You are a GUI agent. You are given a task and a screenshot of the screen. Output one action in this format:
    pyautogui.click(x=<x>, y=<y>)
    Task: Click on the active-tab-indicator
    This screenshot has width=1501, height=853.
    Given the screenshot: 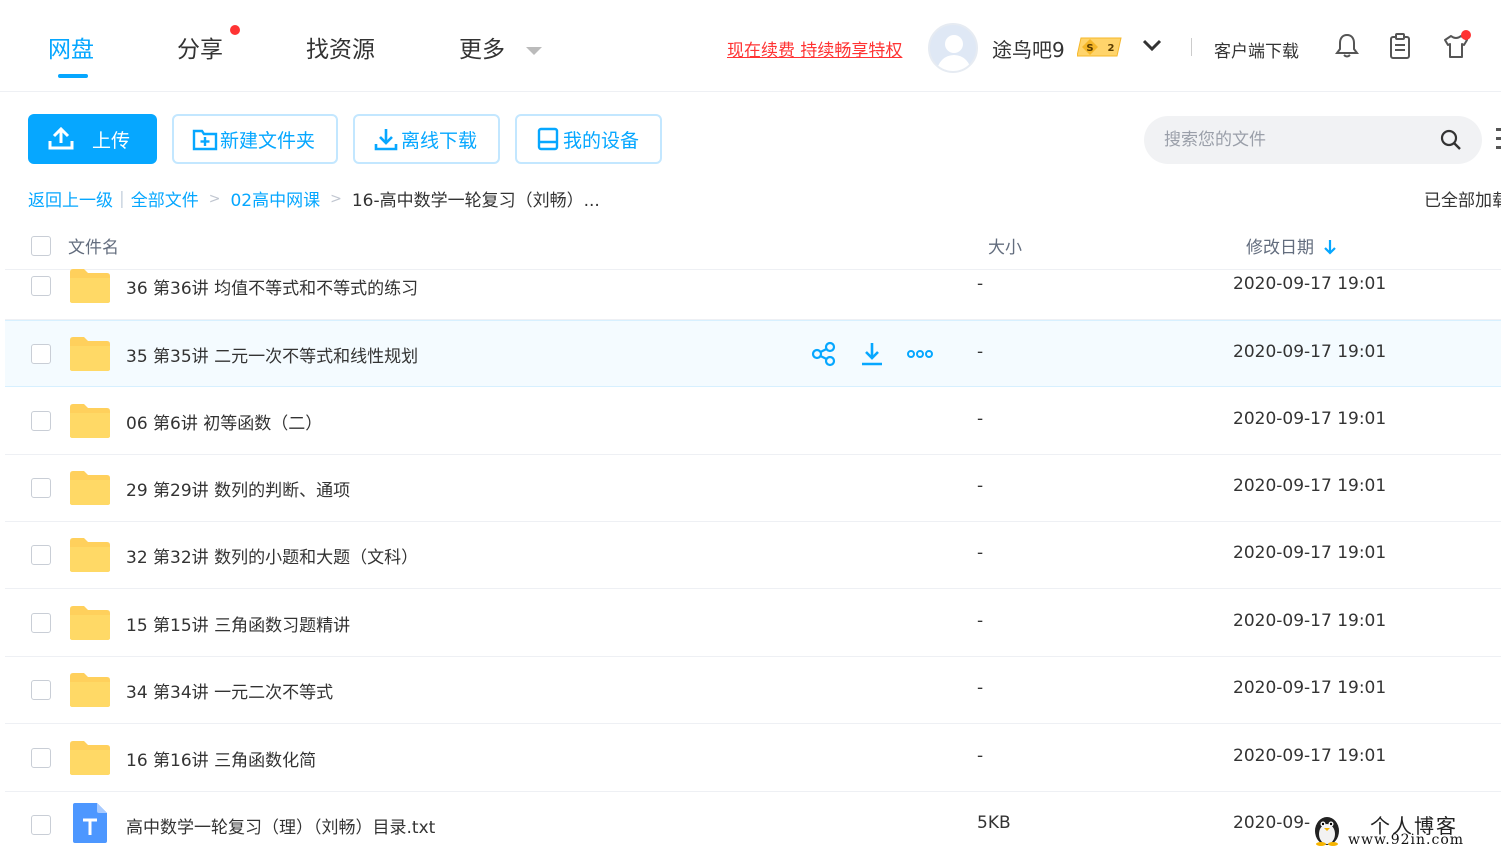 What is the action you would take?
    pyautogui.click(x=73, y=76)
    